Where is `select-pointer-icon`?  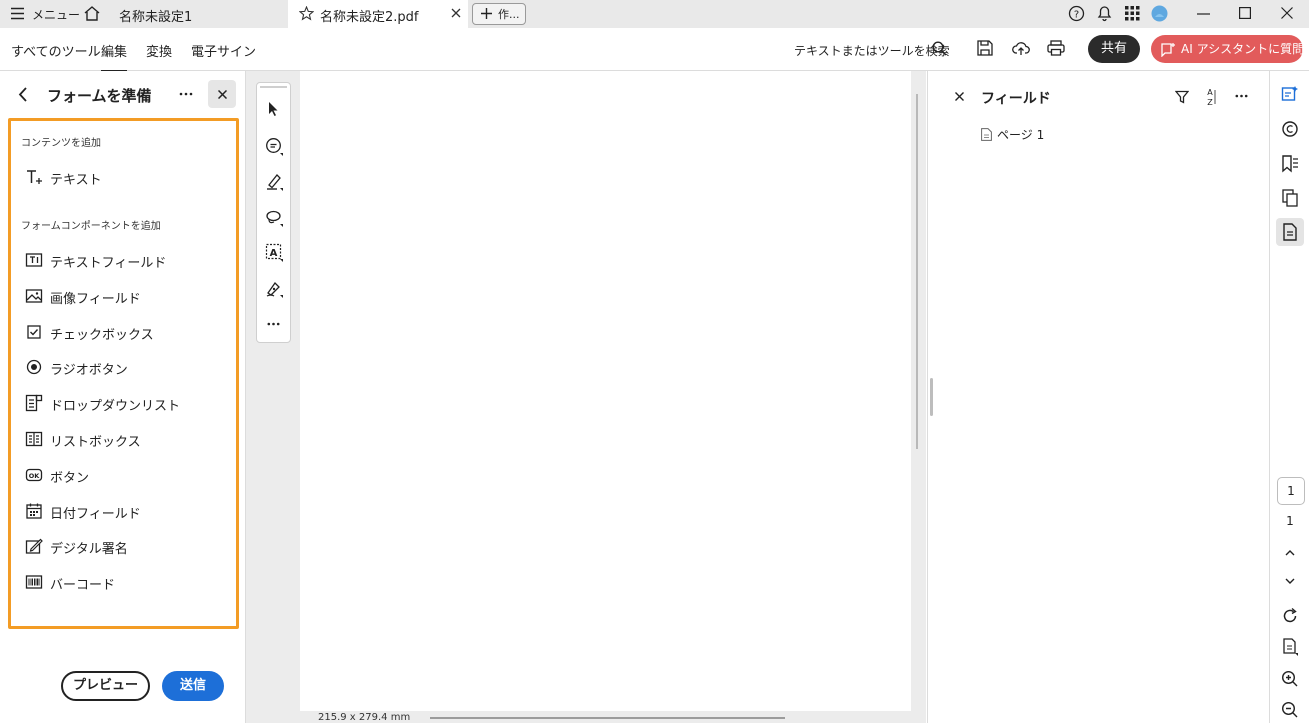 select-pointer-icon is located at coordinates (273, 109).